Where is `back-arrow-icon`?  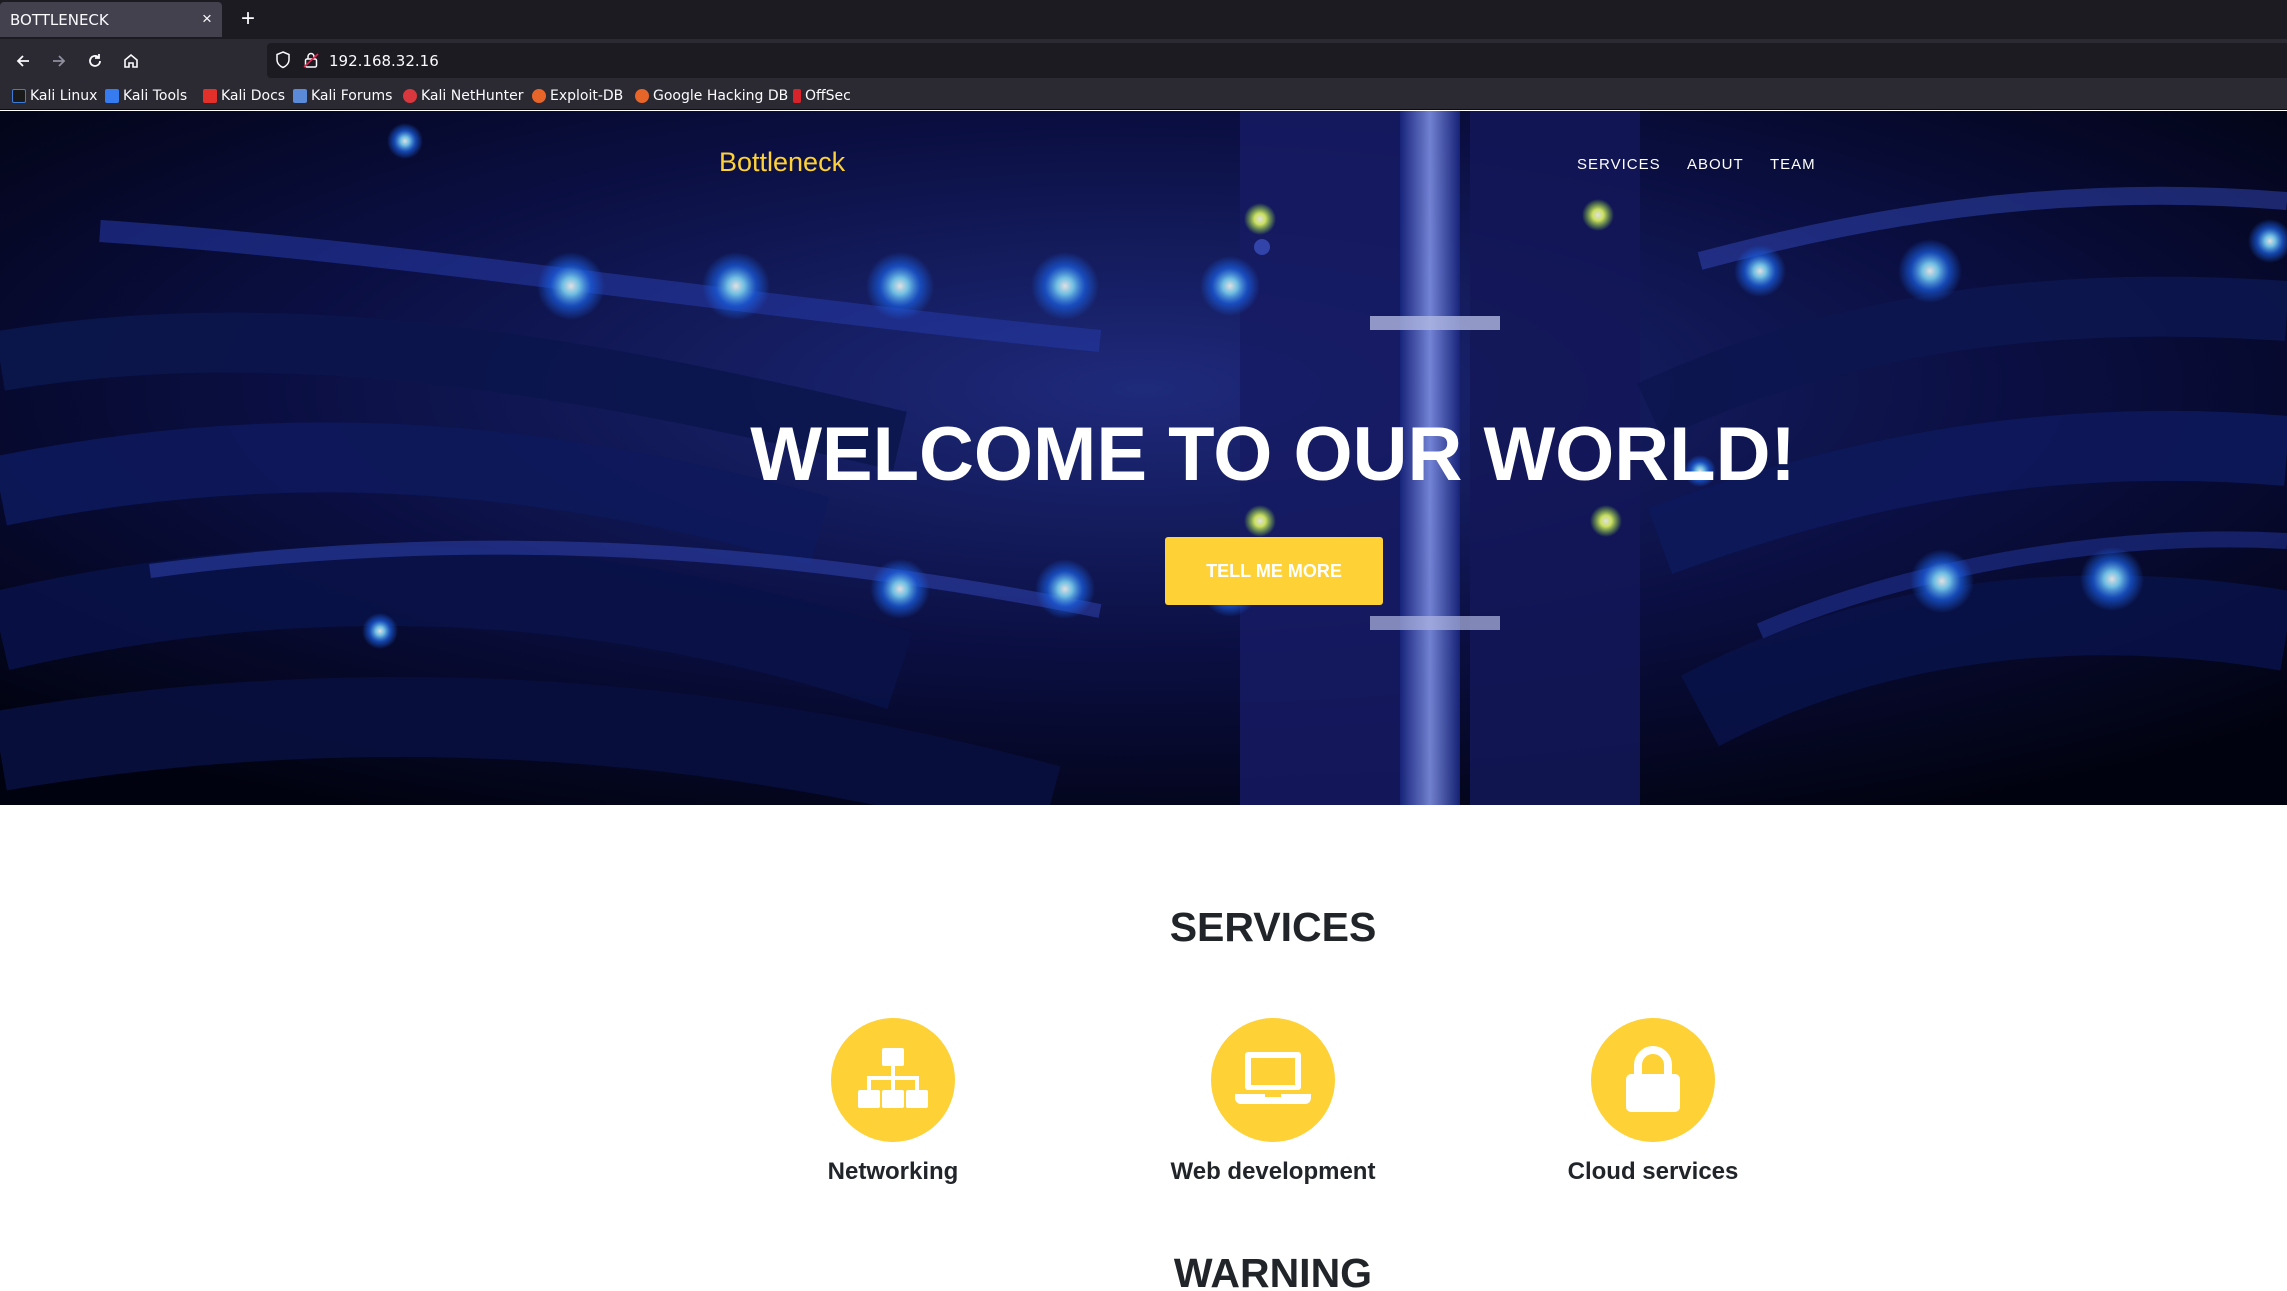 back-arrow-icon is located at coordinates (23, 61).